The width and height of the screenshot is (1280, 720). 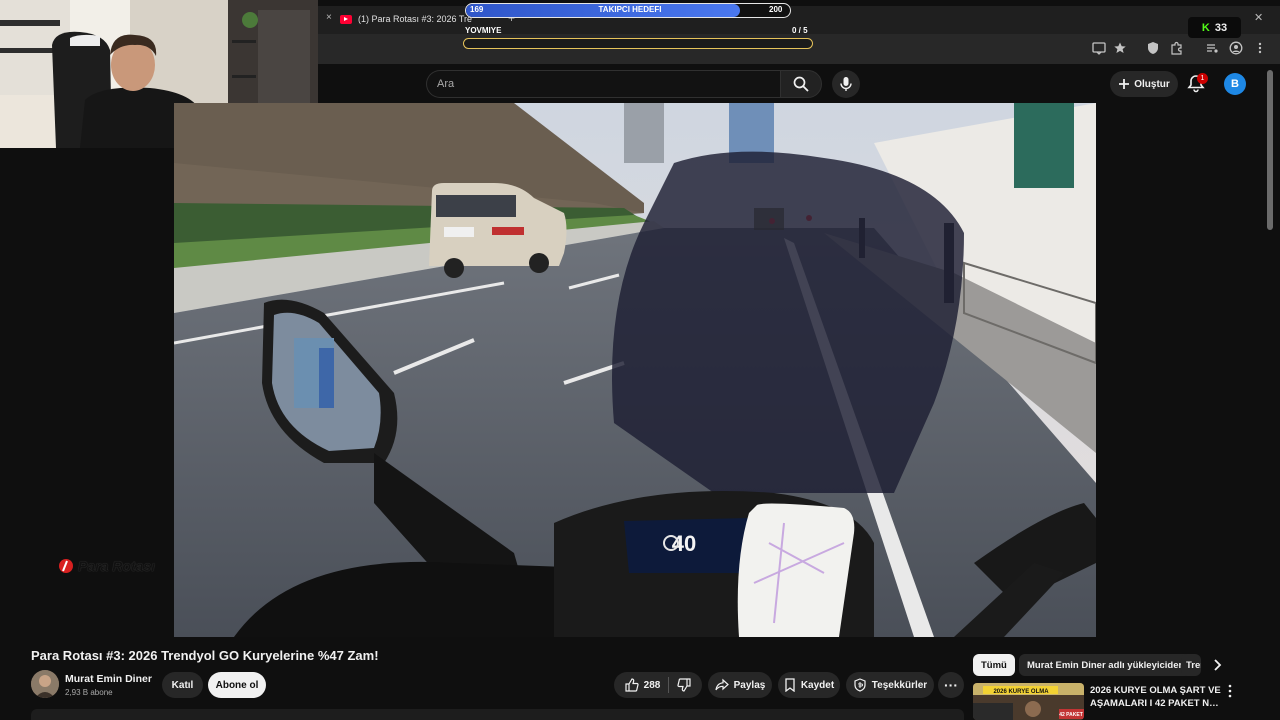 I want to click on create-button: Oluştur, so click(x=1144, y=84).